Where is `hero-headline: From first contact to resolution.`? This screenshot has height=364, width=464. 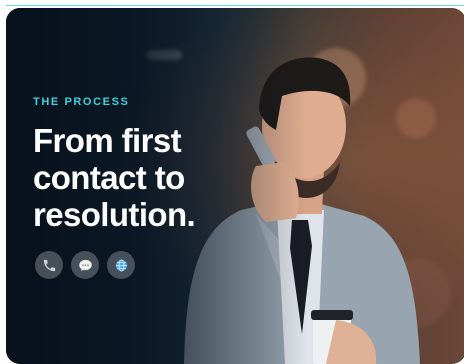 hero-headline: From first contact to resolution. is located at coordinates (114, 177).